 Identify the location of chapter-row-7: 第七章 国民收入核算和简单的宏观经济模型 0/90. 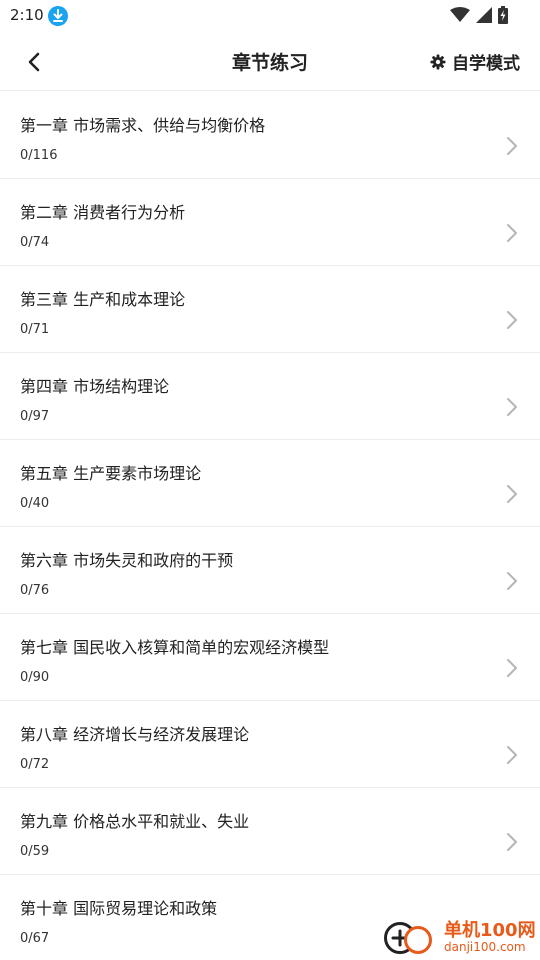
(270, 657).